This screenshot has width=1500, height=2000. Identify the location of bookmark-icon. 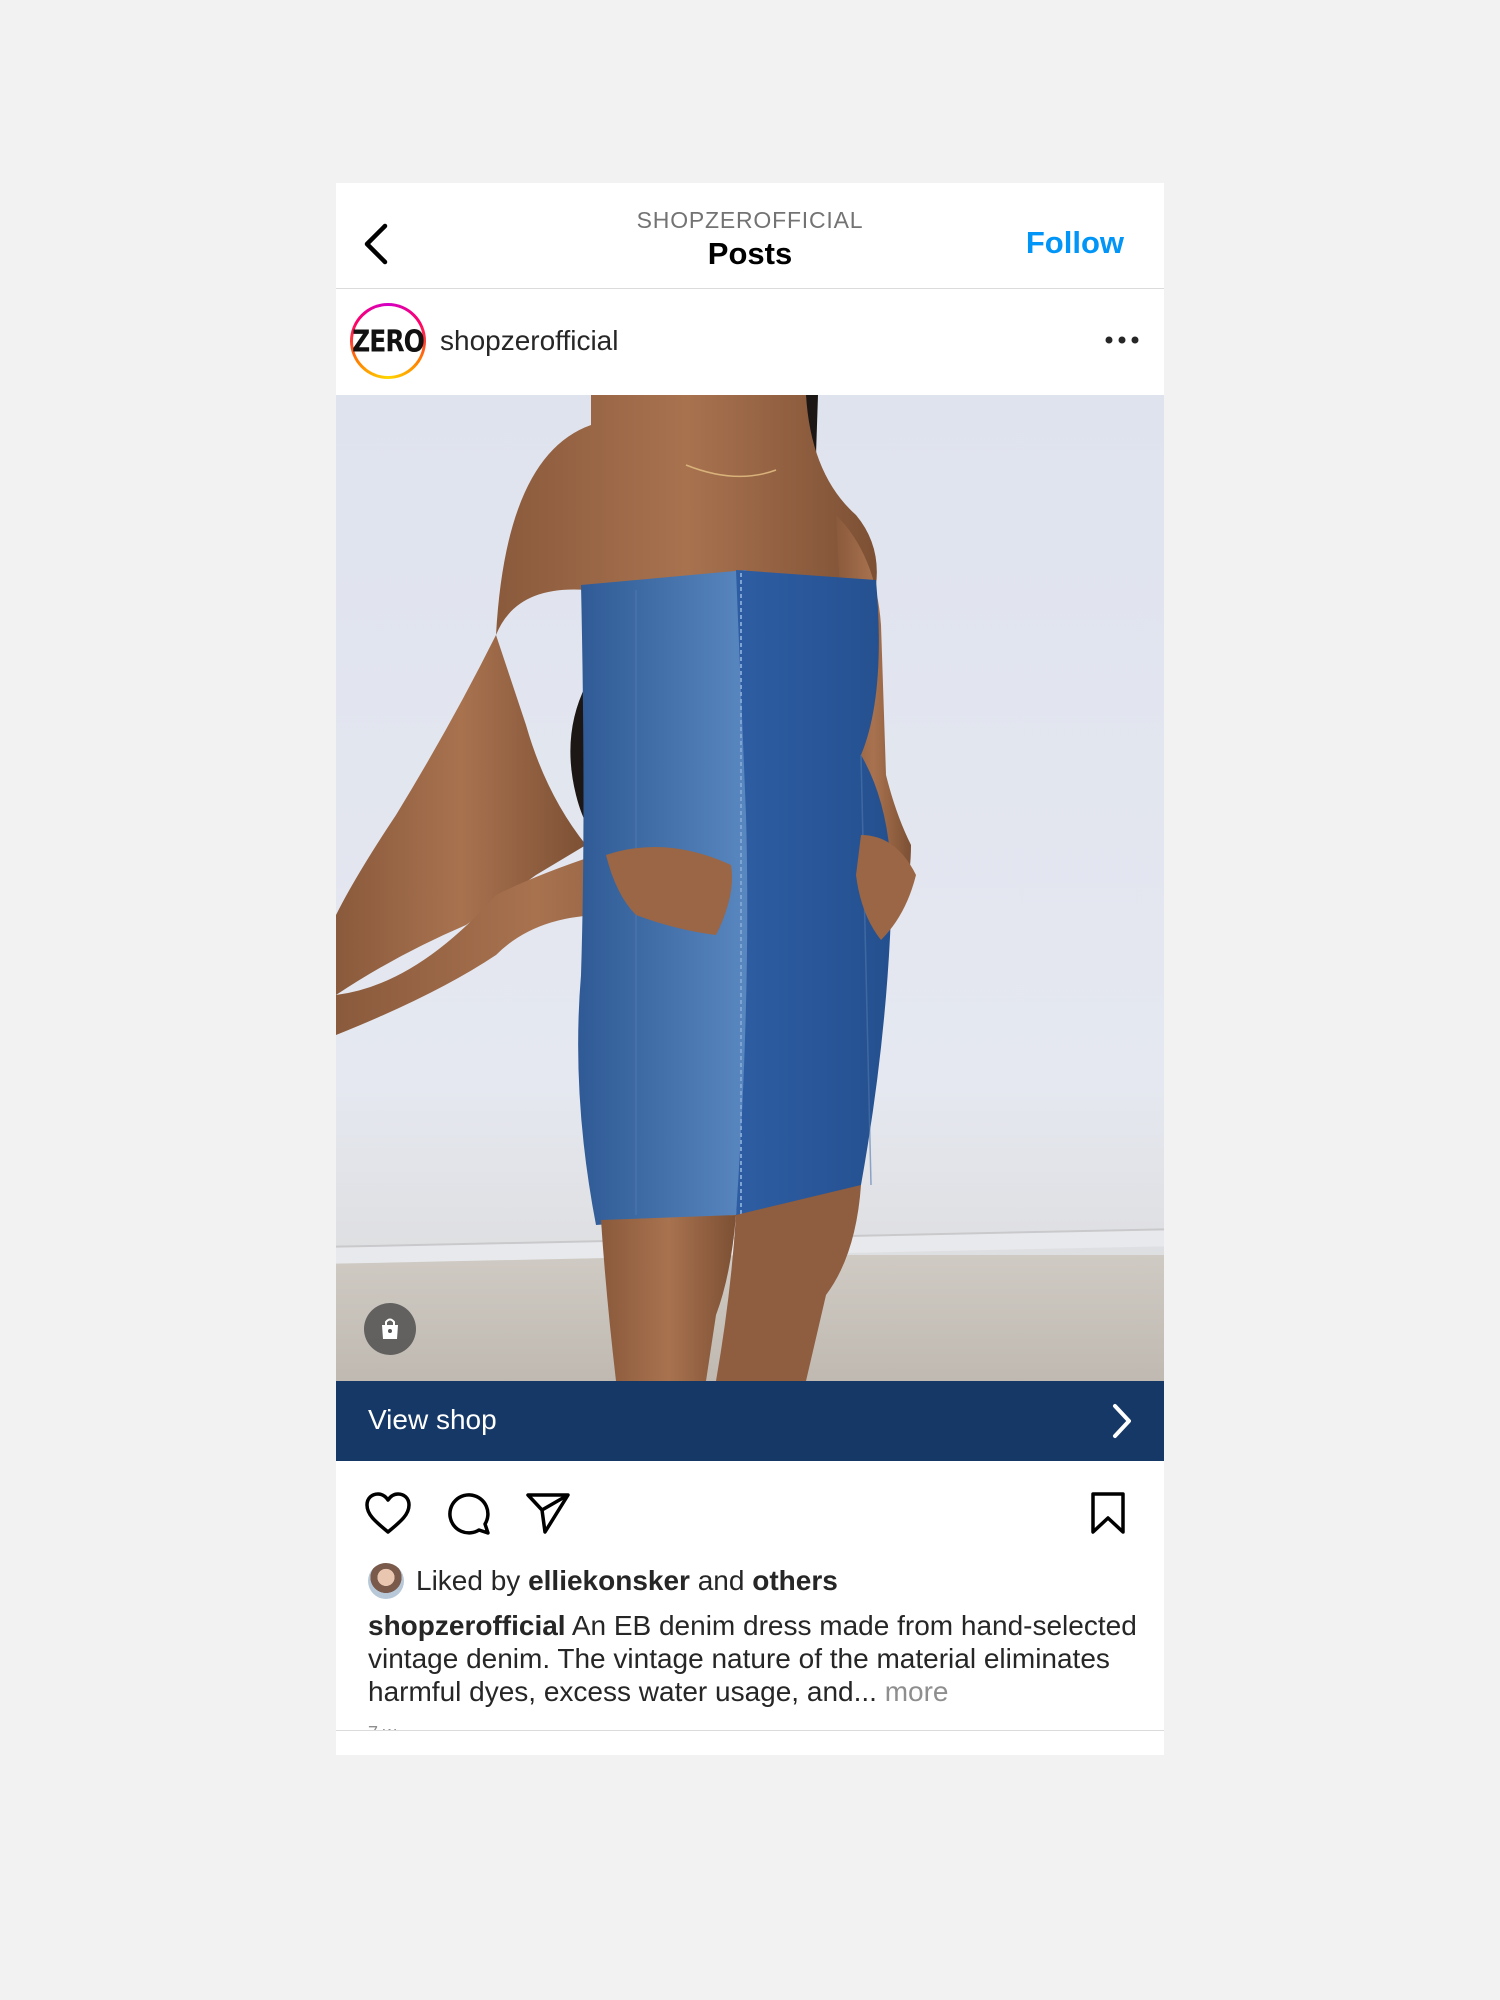
(1108, 1513).